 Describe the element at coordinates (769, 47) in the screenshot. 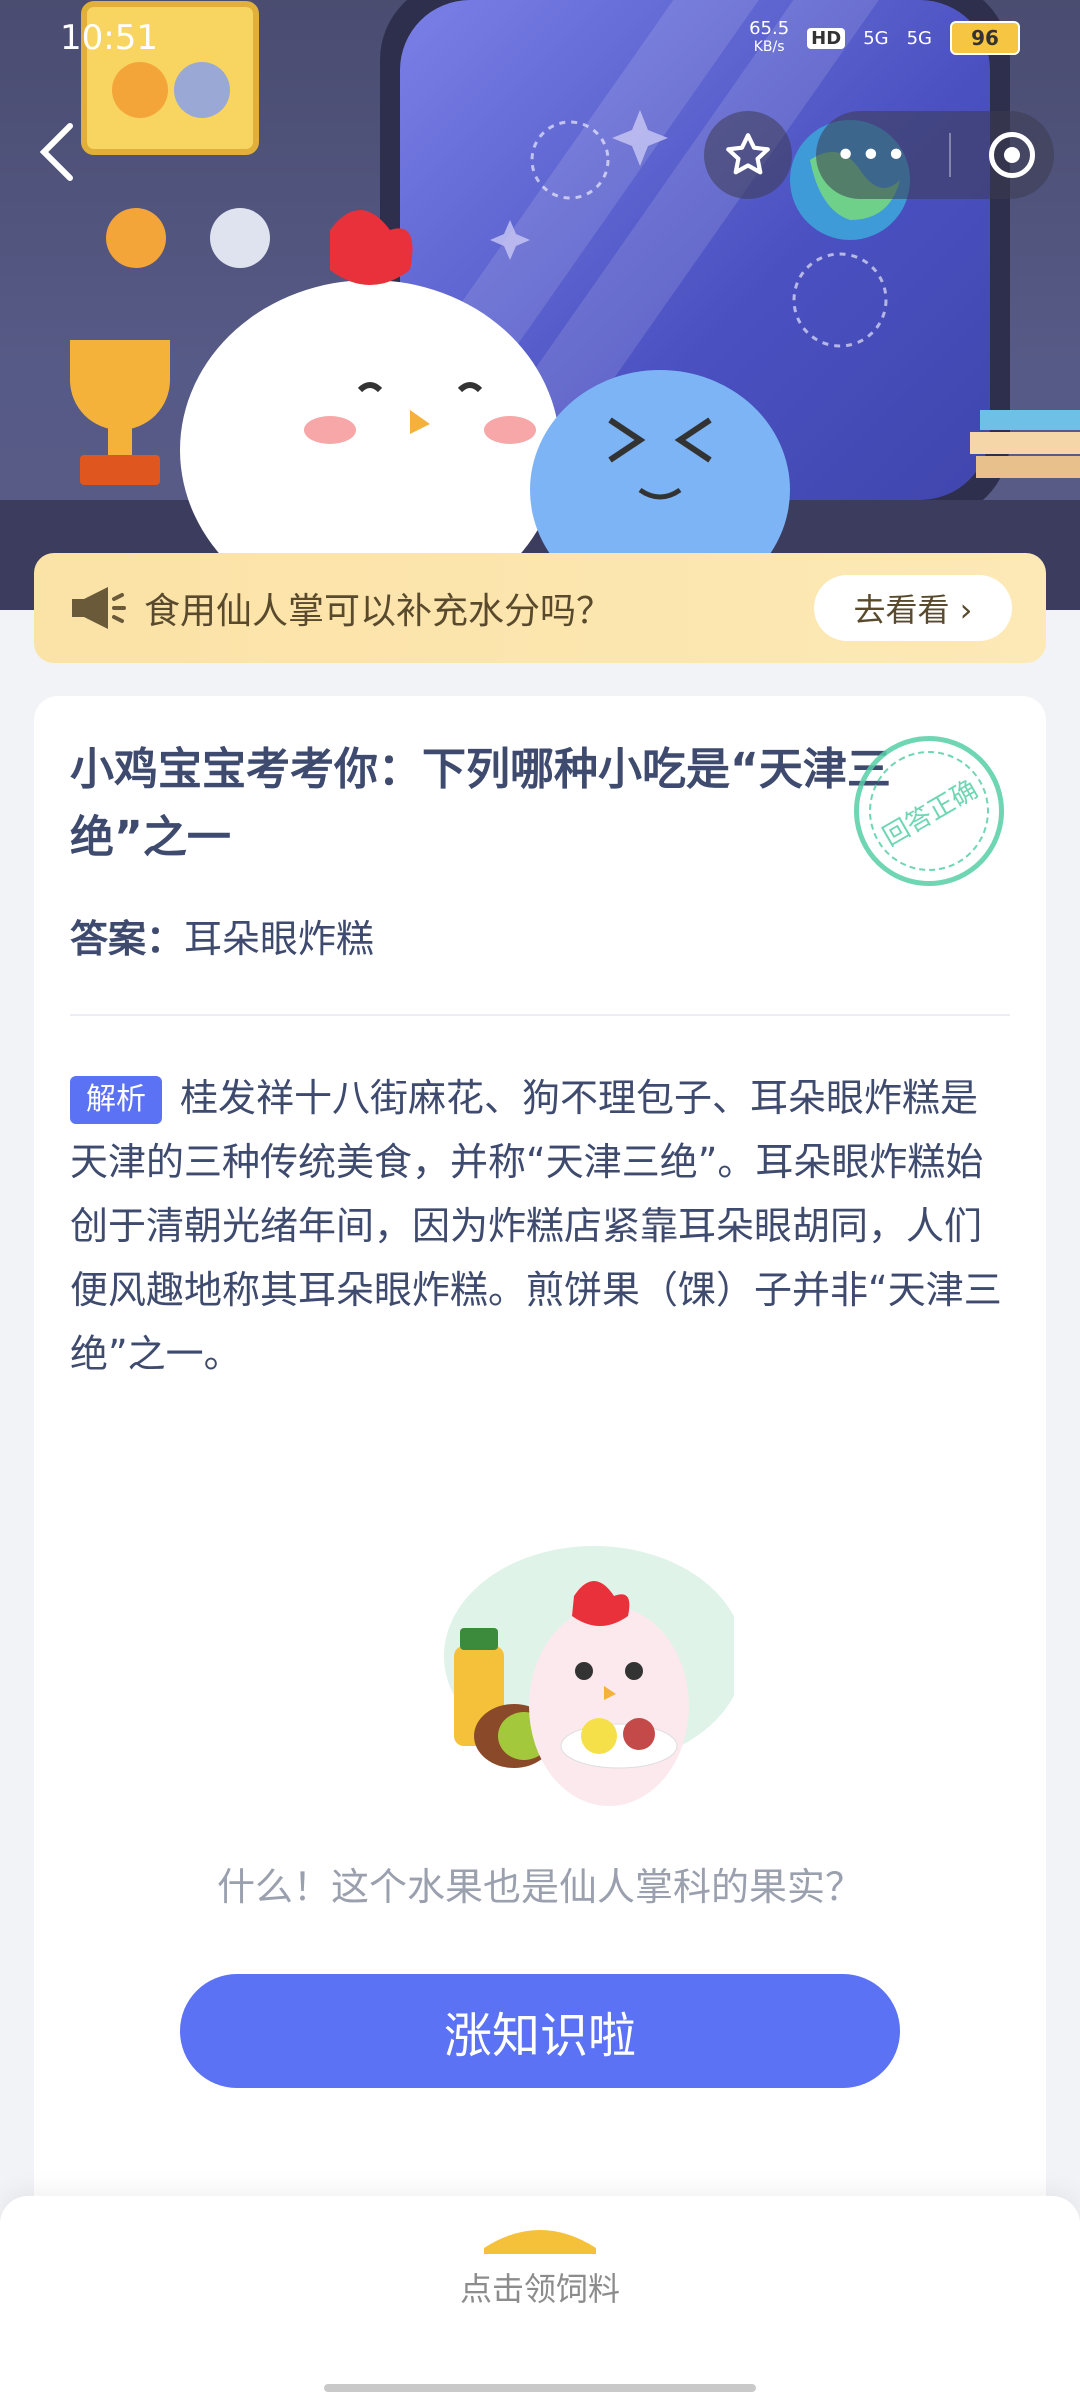

I see `net-unit: KB/s` at that location.